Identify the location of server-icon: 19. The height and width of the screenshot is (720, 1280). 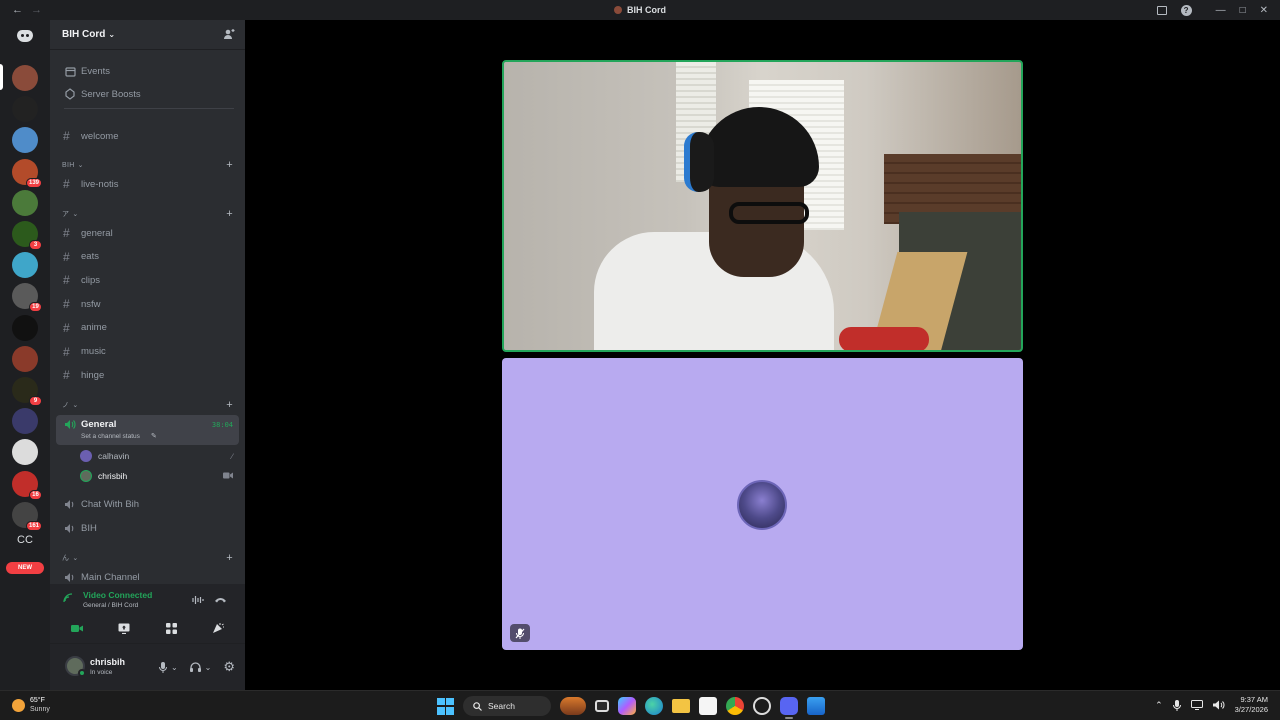
(27, 298).